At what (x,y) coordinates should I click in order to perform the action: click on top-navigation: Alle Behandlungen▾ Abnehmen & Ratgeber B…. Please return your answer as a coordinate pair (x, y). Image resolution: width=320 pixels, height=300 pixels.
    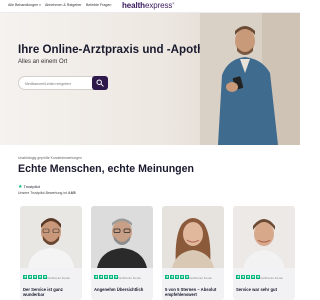
    Looking at the image, I should click on (150, 6).